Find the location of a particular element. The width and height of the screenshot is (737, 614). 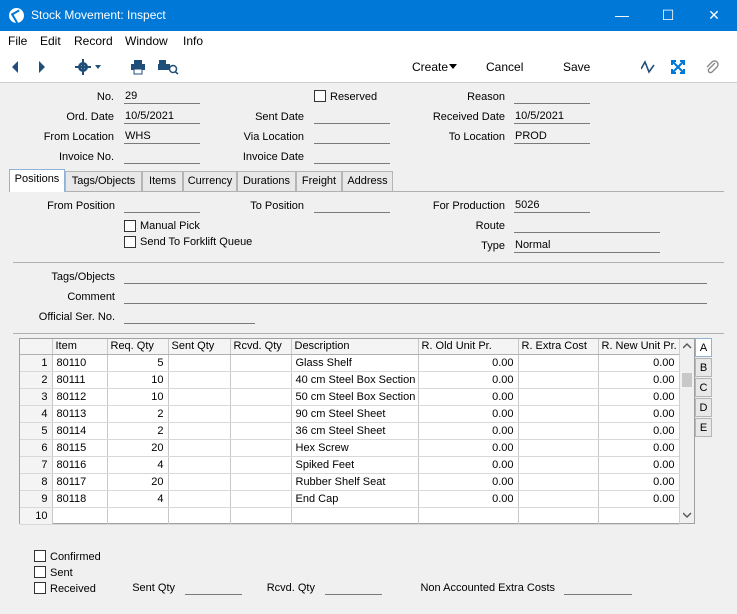

next-record-icon is located at coordinates (42, 67).